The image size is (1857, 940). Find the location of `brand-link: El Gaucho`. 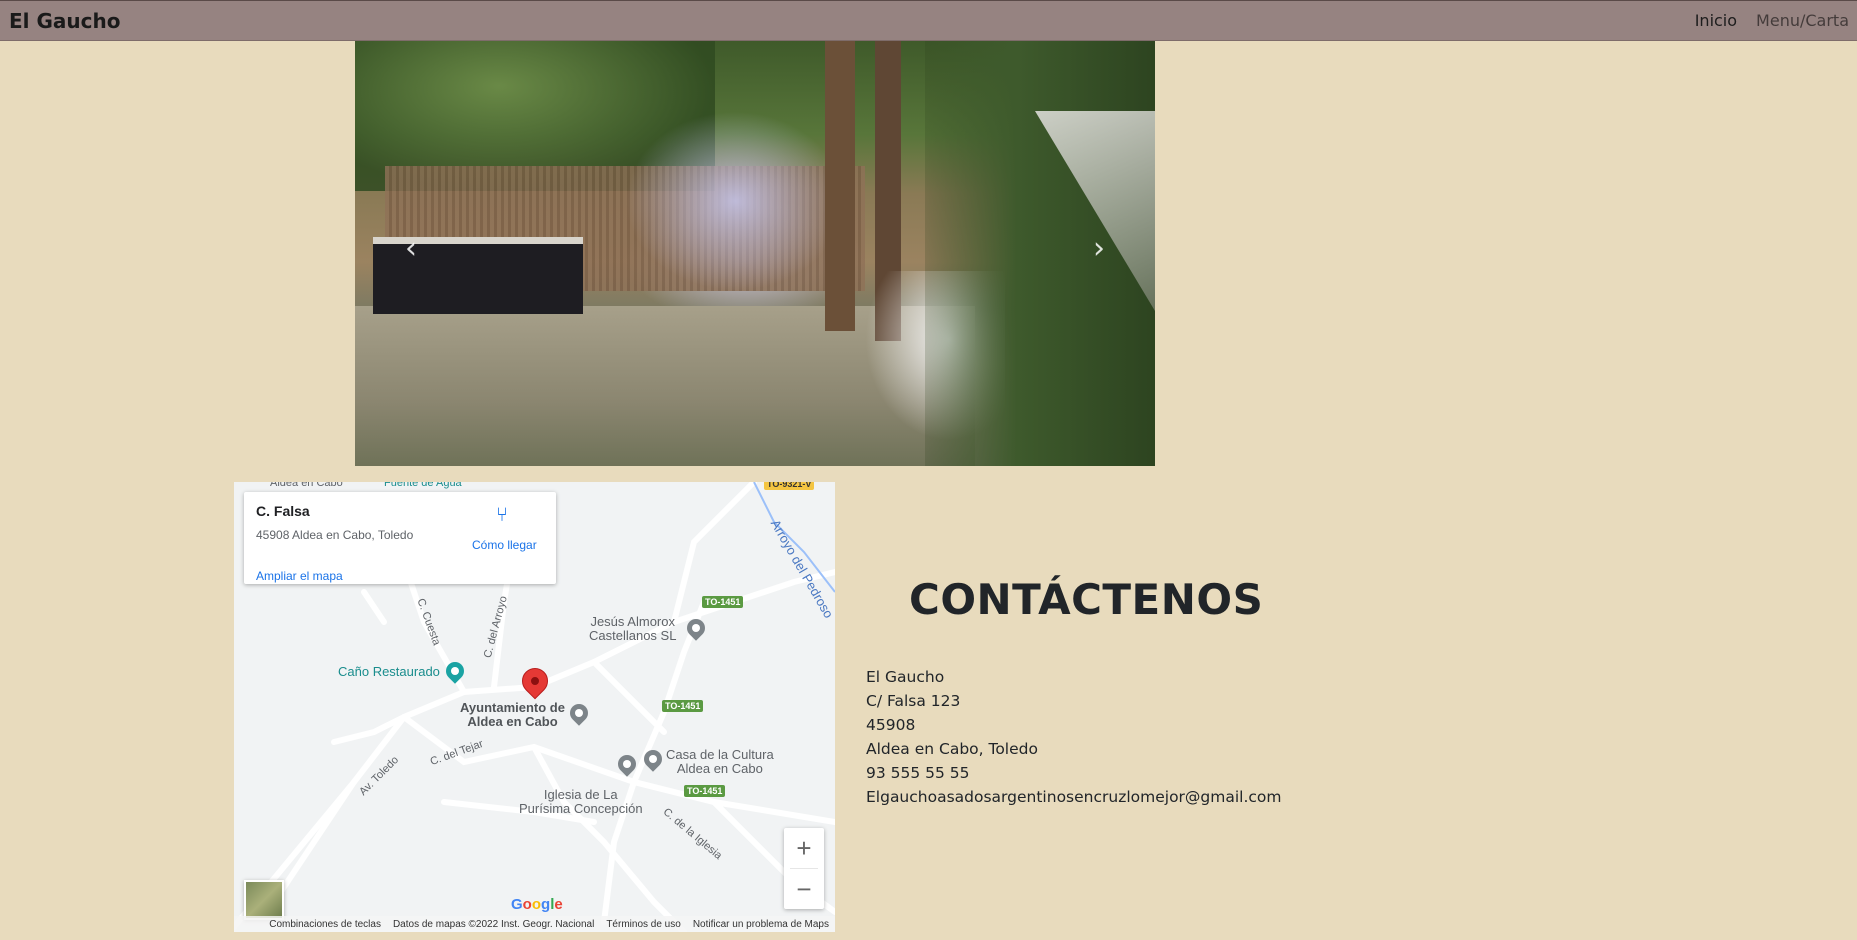

brand-link: El Gaucho is located at coordinates (64, 21).